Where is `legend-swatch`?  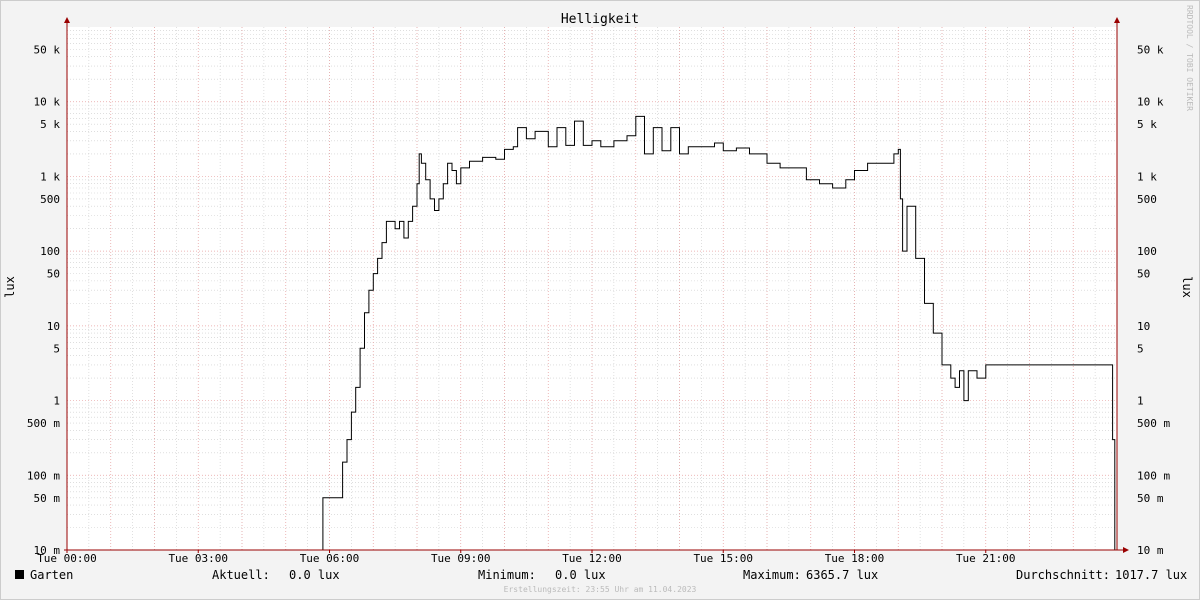
legend-swatch is located at coordinates (19, 574).